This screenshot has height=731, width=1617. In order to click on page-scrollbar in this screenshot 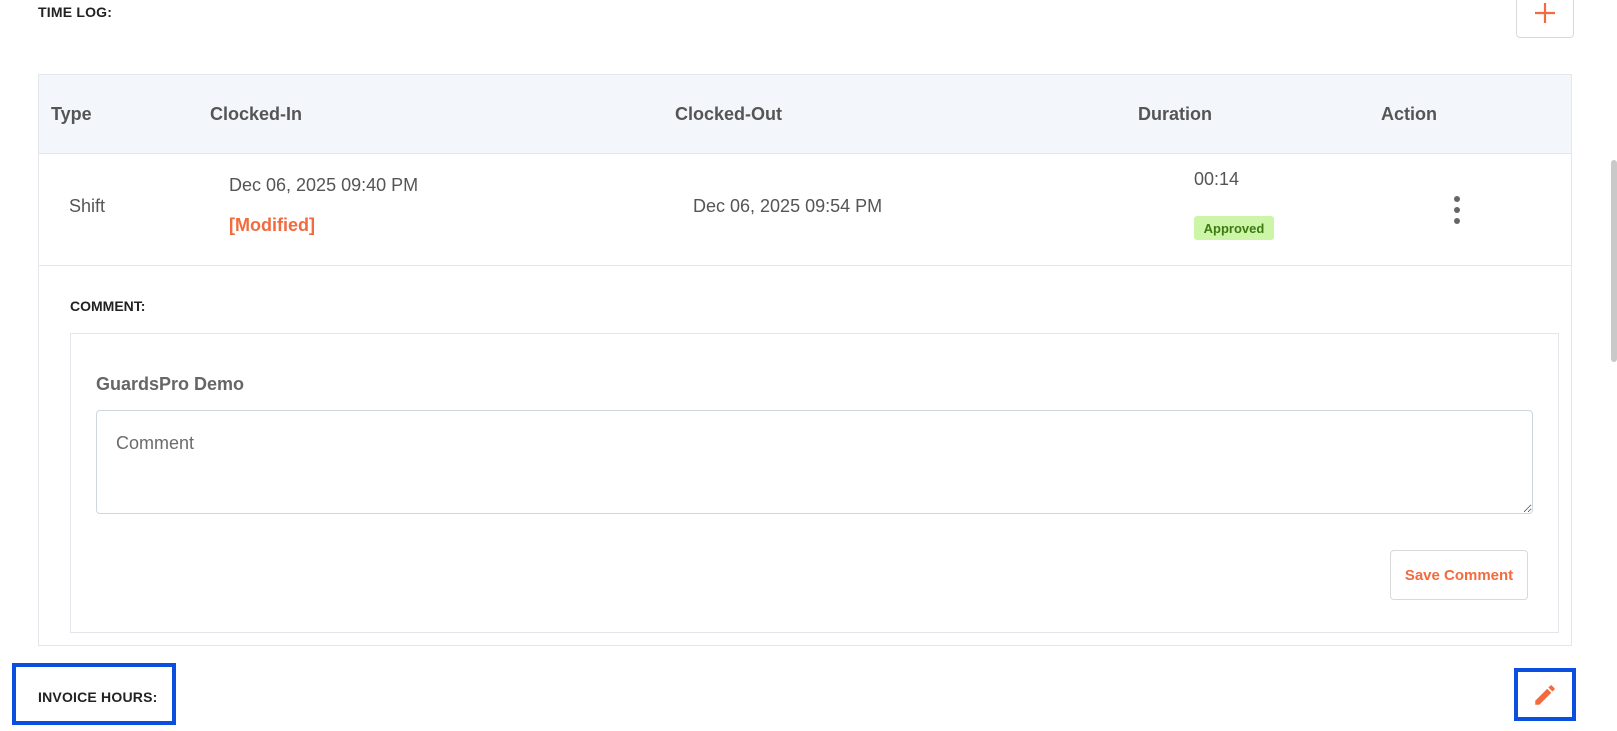, I will do `click(1614, 261)`.